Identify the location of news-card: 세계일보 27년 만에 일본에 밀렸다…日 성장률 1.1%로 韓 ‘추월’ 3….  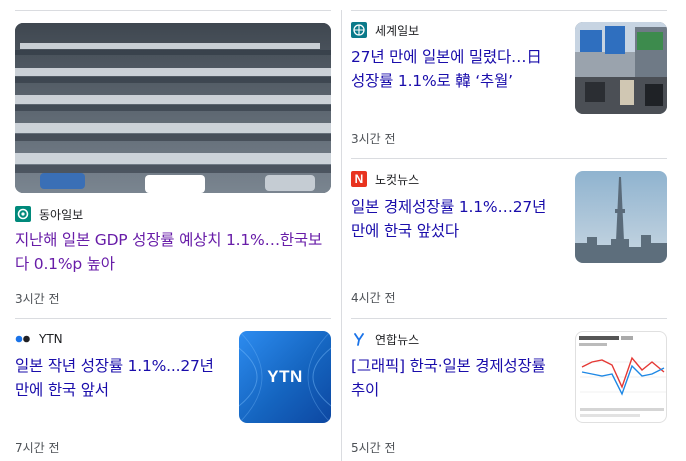
(509, 84).